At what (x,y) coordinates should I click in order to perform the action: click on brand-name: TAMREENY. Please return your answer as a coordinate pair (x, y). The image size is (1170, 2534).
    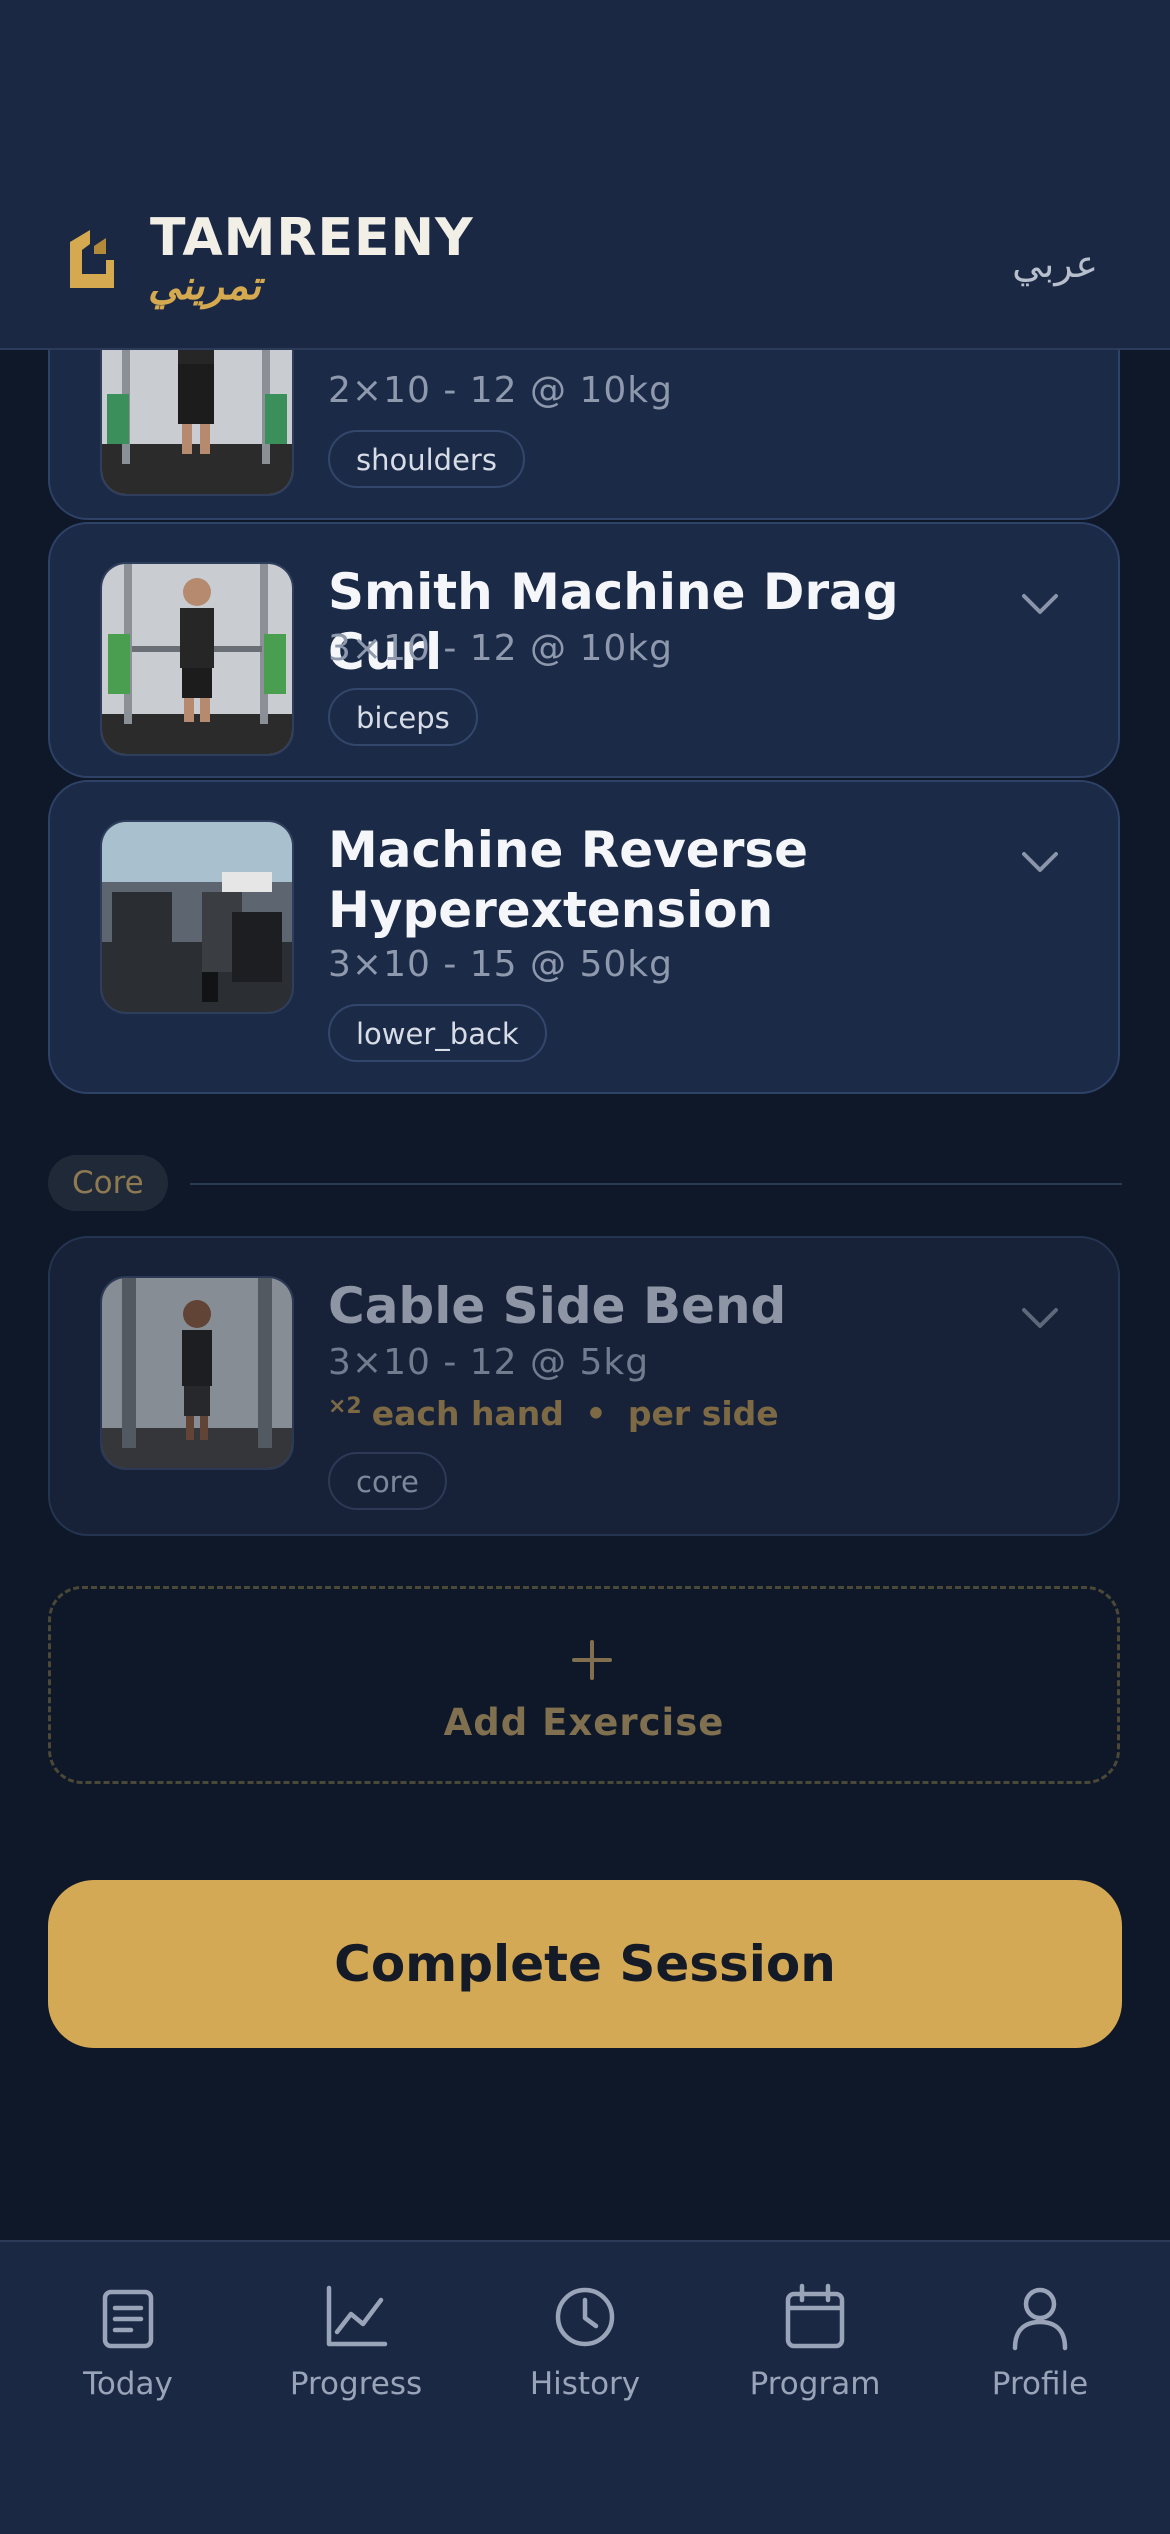
    Looking at the image, I should click on (312, 238).